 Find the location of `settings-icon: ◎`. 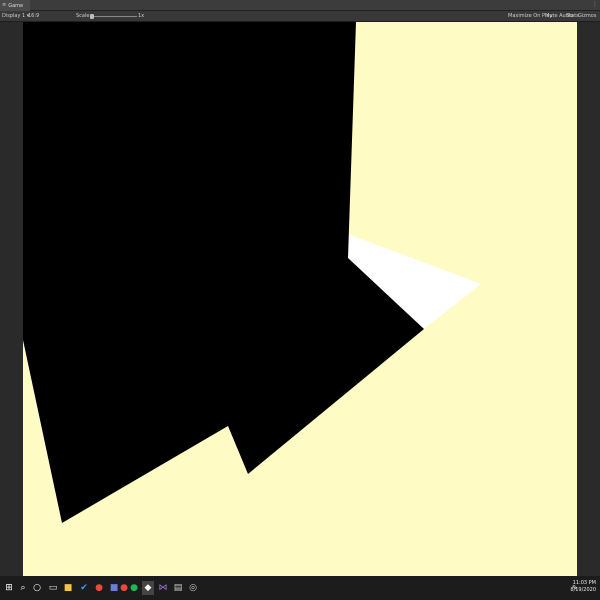

settings-icon: ◎ is located at coordinates (193, 588).